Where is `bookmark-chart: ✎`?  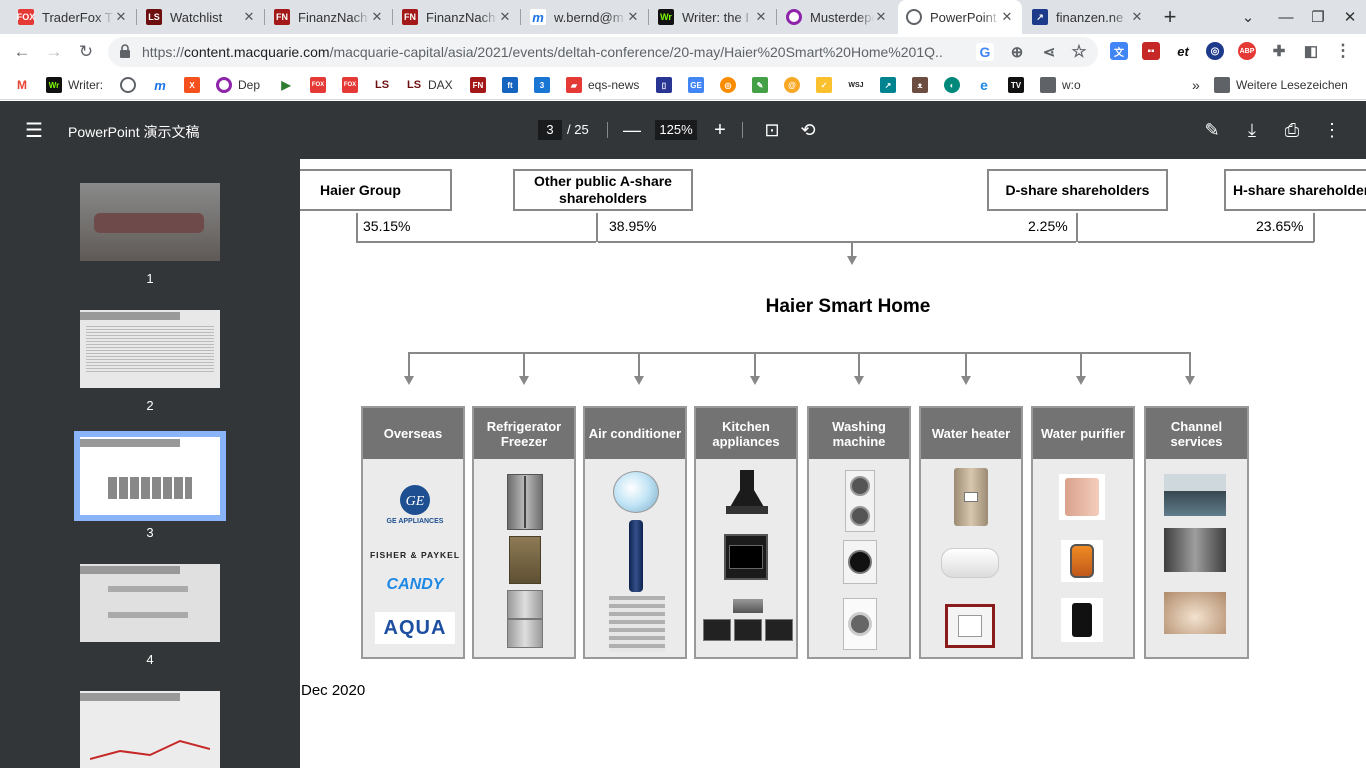
bookmark-chart: ✎ is located at coordinates (760, 85).